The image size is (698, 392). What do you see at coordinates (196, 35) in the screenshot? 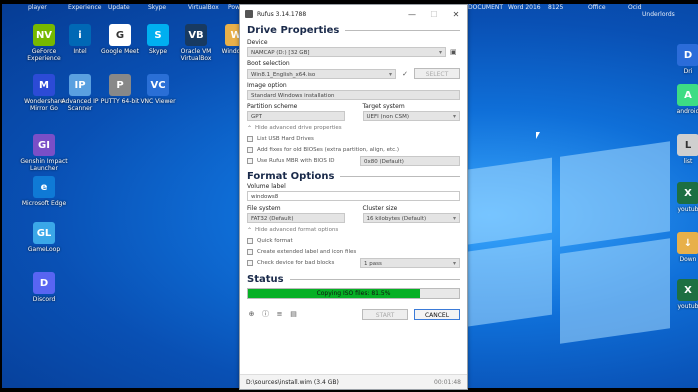
I see `app-icon: VB` at bounding box center [196, 35].